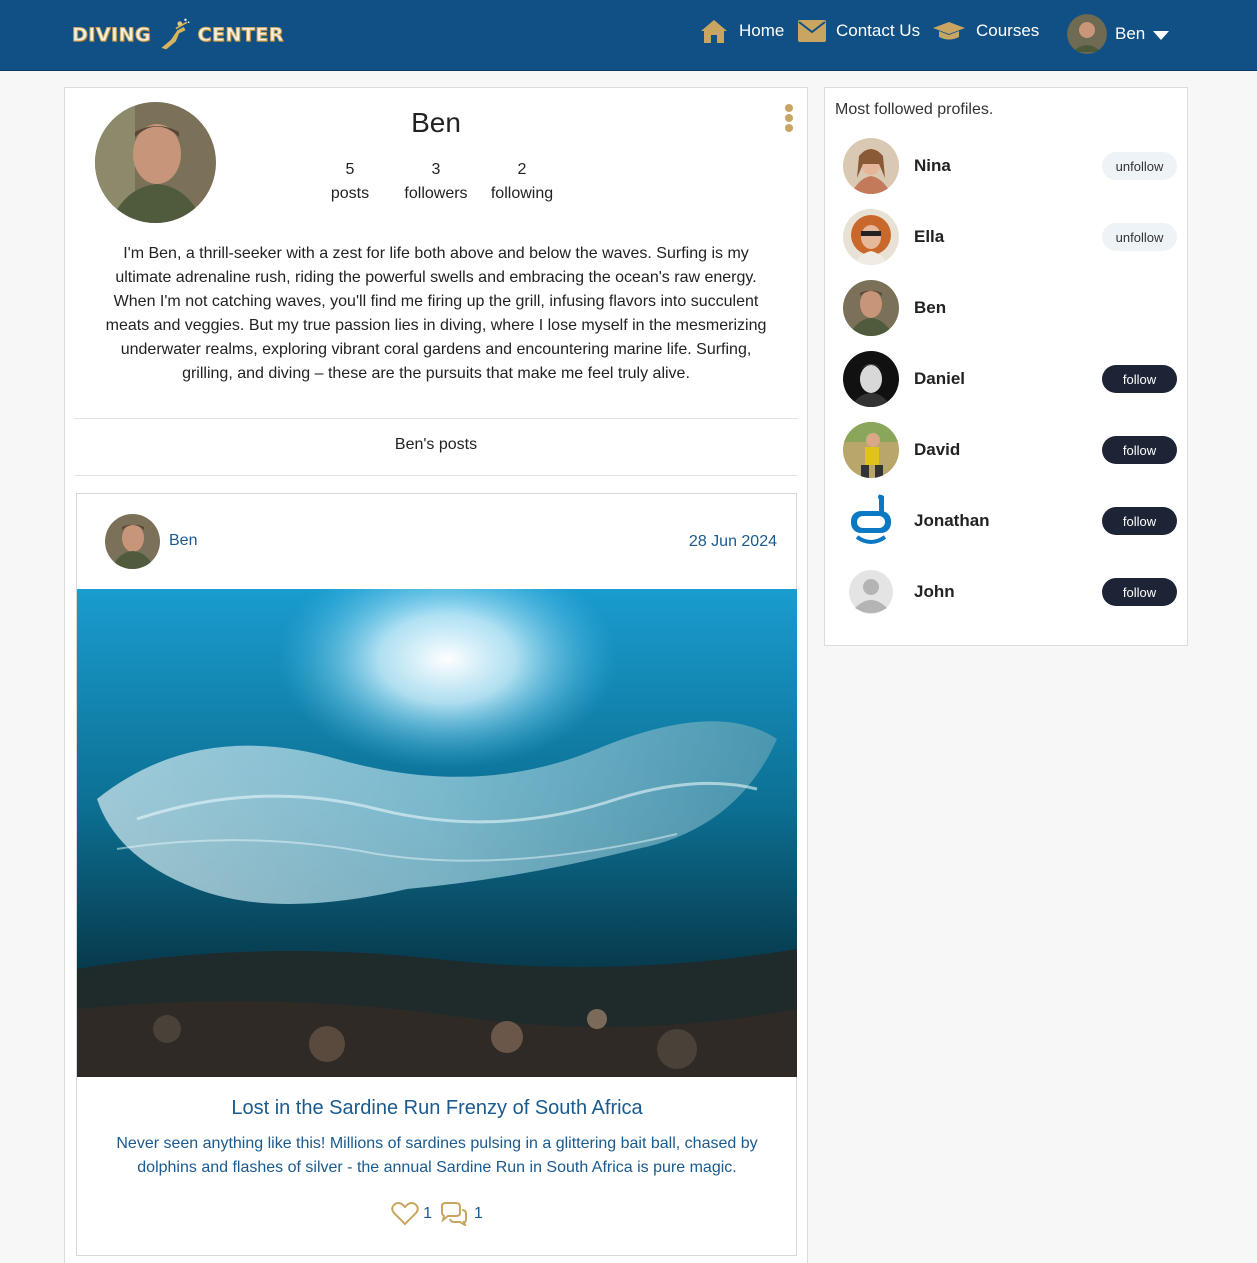  I want to click on profile-row-nina: Nina unfollow, so click(1010, 166).